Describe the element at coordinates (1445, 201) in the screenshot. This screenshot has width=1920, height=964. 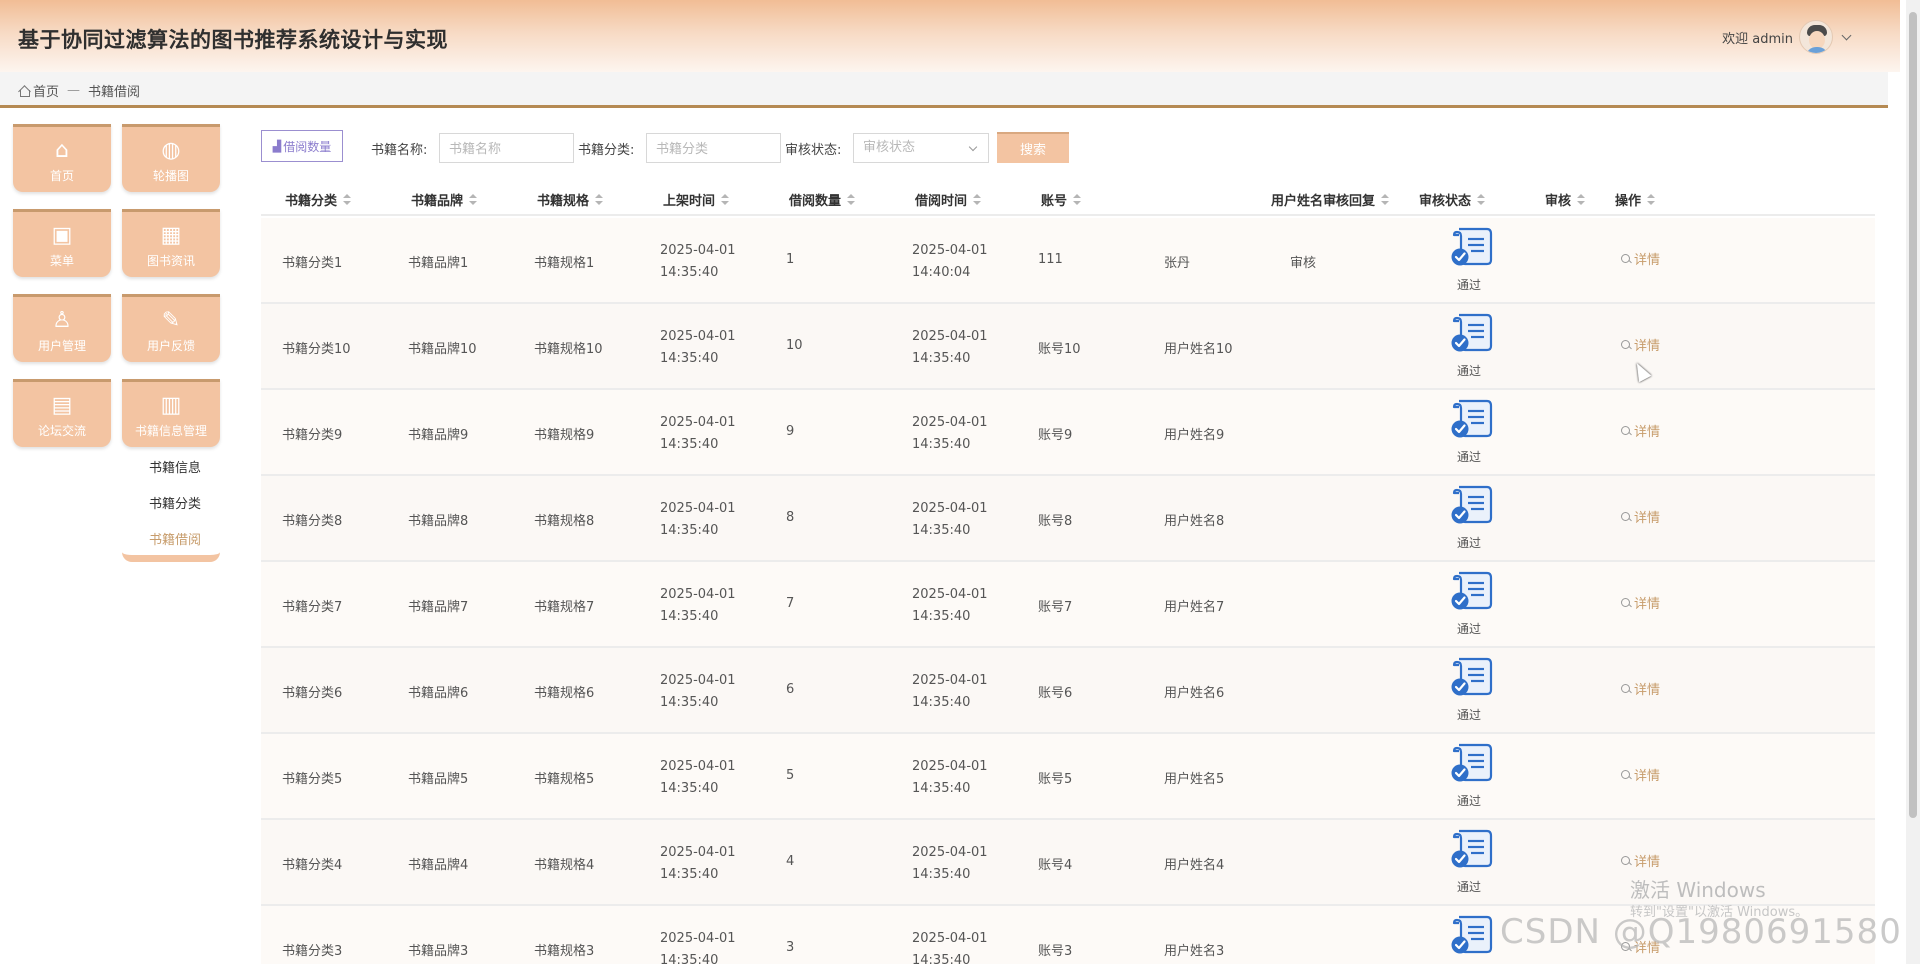
I see `column-header-label: 审核状态` at that location.